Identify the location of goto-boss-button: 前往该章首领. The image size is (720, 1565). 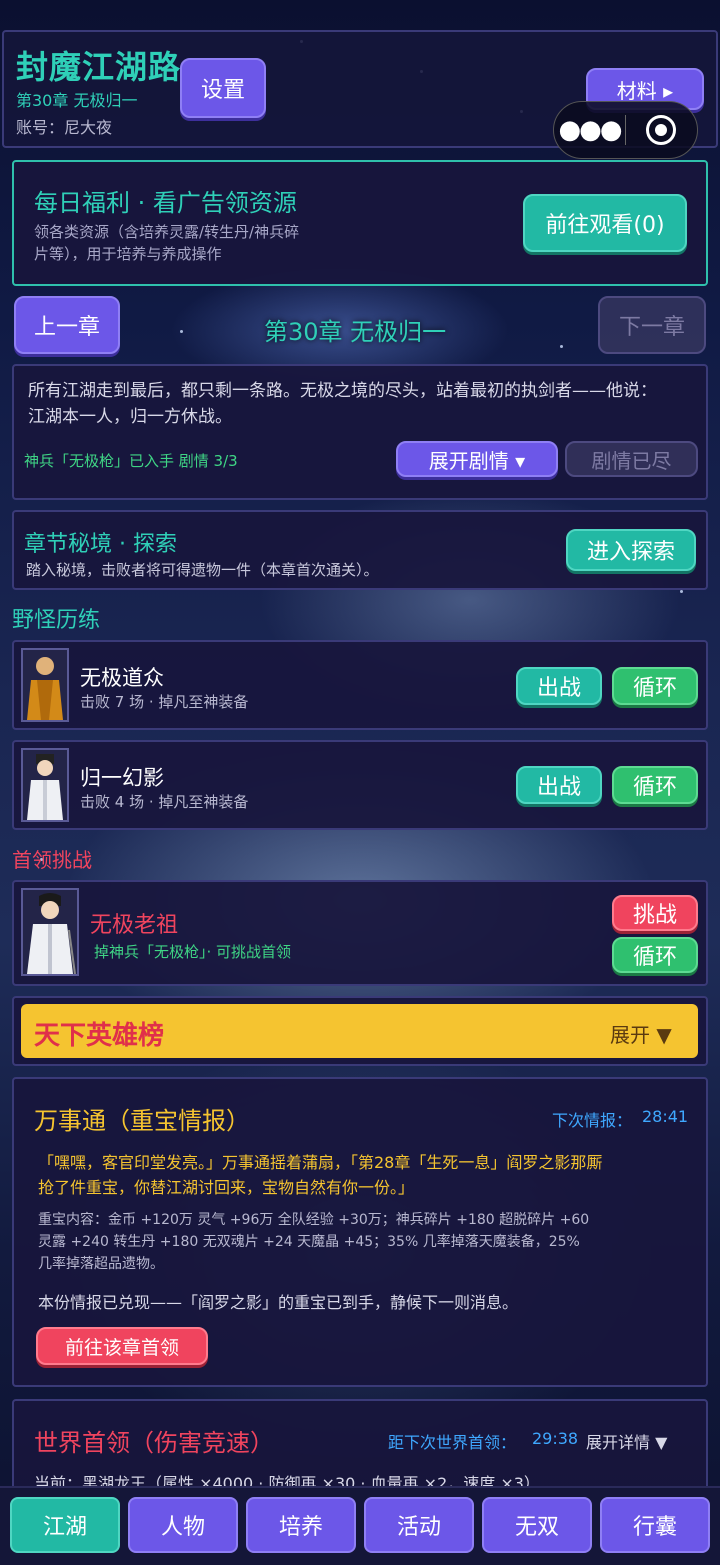
(122, 1346).